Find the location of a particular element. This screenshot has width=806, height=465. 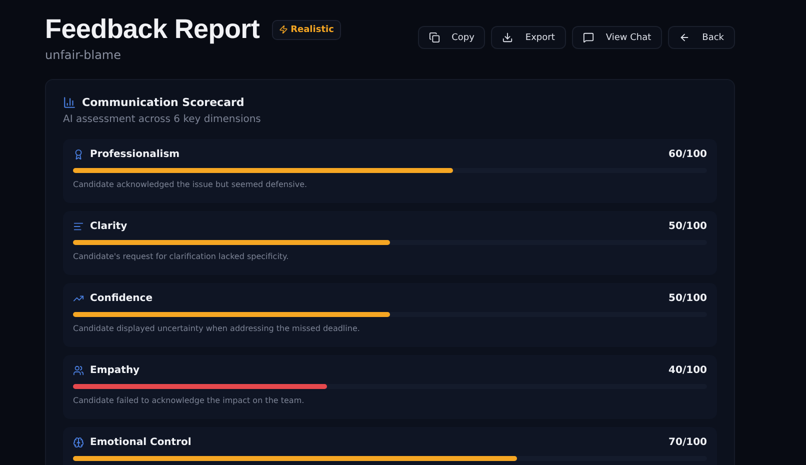

dimension-note: Candidate failed to acknowledge the impact on the team. is located at coordinates (189, 400).